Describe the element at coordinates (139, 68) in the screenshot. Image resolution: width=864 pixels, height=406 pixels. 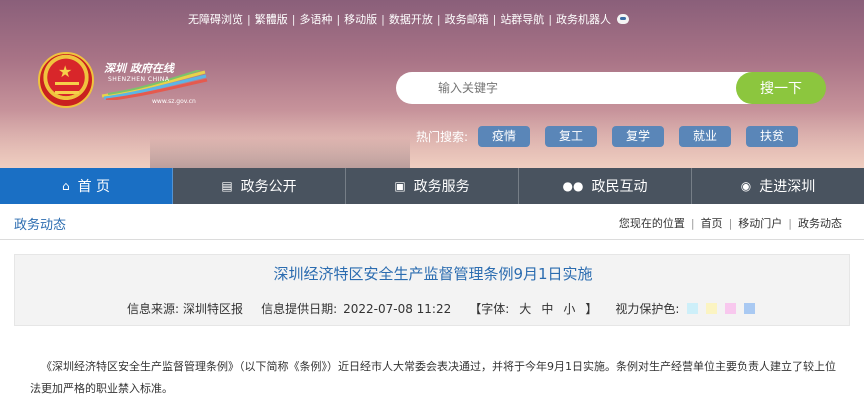
I see `logo-chinese-text: 深圳 政府在线` at that location.